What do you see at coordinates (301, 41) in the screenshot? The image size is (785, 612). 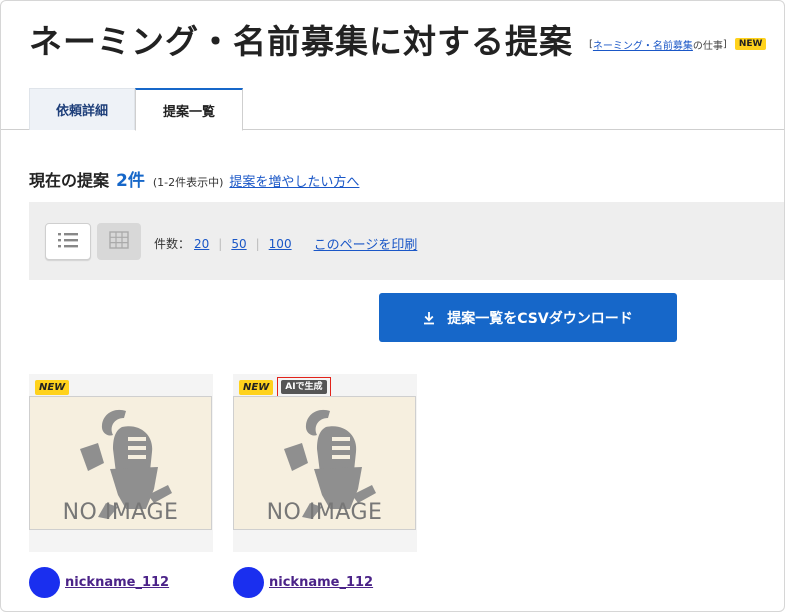 I see `page-title: ネーミング・名前募集に対する提案` at bounding box center [301, 41].